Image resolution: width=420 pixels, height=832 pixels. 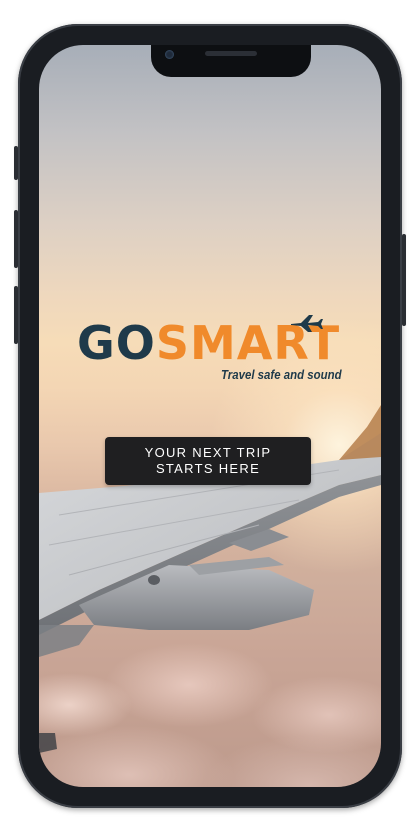 I want to click on volume-up-button, so click(x=16, y=239).